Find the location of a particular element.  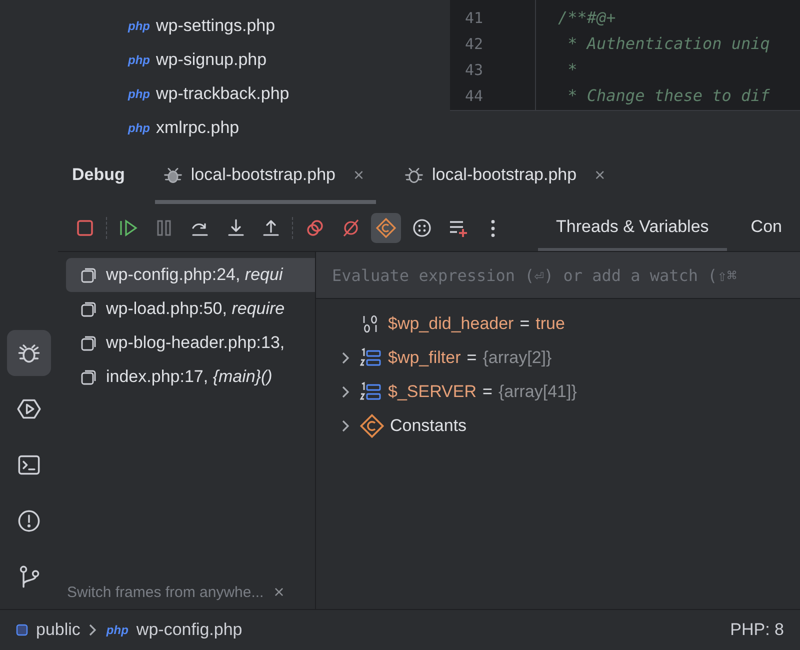

step-out-icon is located at coordinates (271, 228).